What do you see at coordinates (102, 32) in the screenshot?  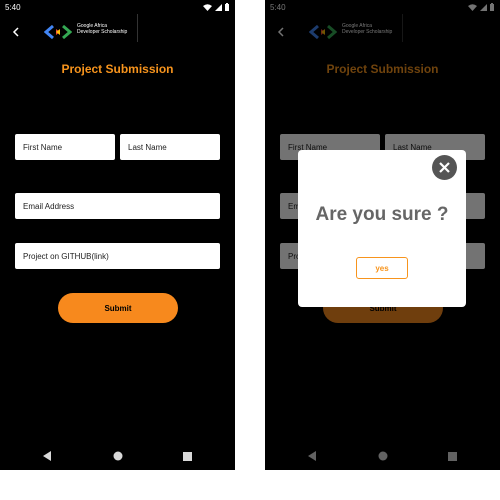 I see `brand-line-2: Developer Scholarship` at bounding box center [102, 32].